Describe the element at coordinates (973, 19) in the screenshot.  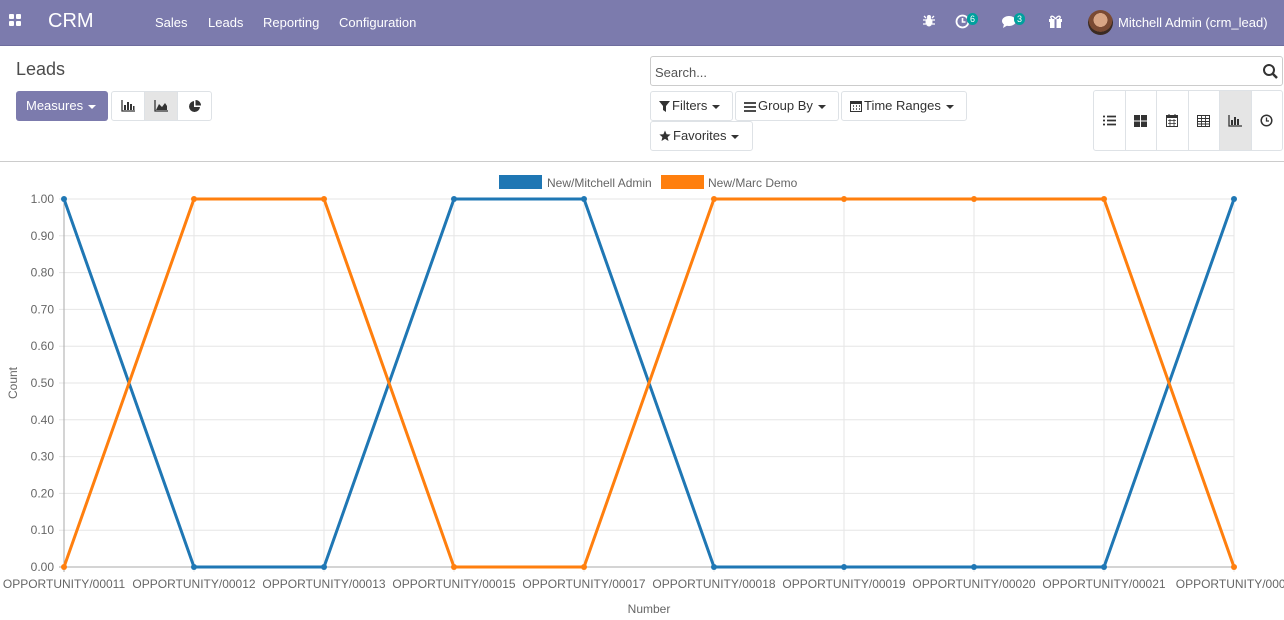
I see `activity-count-badge: 6` at that location.